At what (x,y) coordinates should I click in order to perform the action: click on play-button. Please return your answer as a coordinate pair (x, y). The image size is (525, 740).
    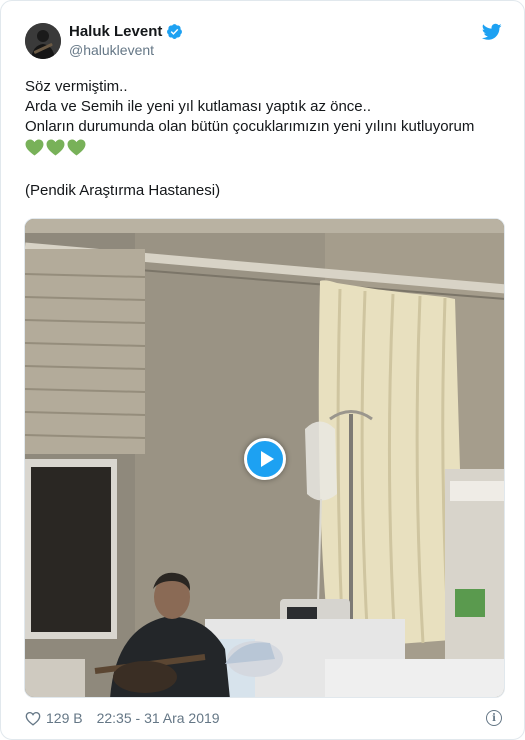
    Looking at the image, I should click on (265, 459).